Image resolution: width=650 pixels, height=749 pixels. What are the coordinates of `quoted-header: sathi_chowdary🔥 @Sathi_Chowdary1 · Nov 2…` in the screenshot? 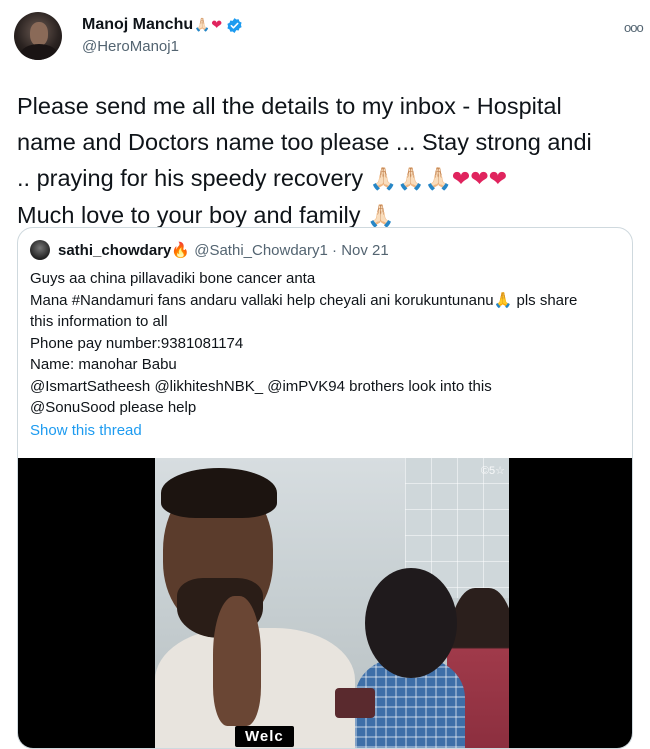 It's located at (223, 250).